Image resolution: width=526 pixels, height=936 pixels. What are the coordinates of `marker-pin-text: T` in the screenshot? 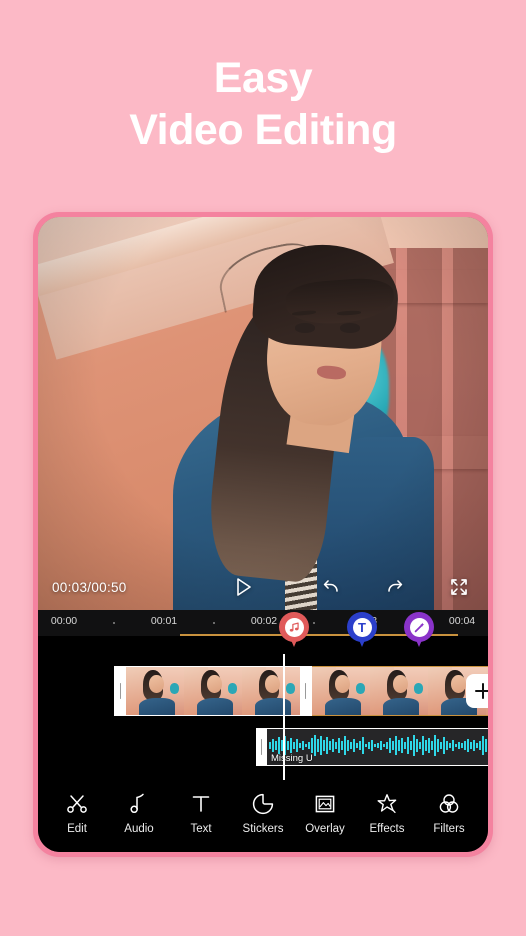 It's located at (362, 632).